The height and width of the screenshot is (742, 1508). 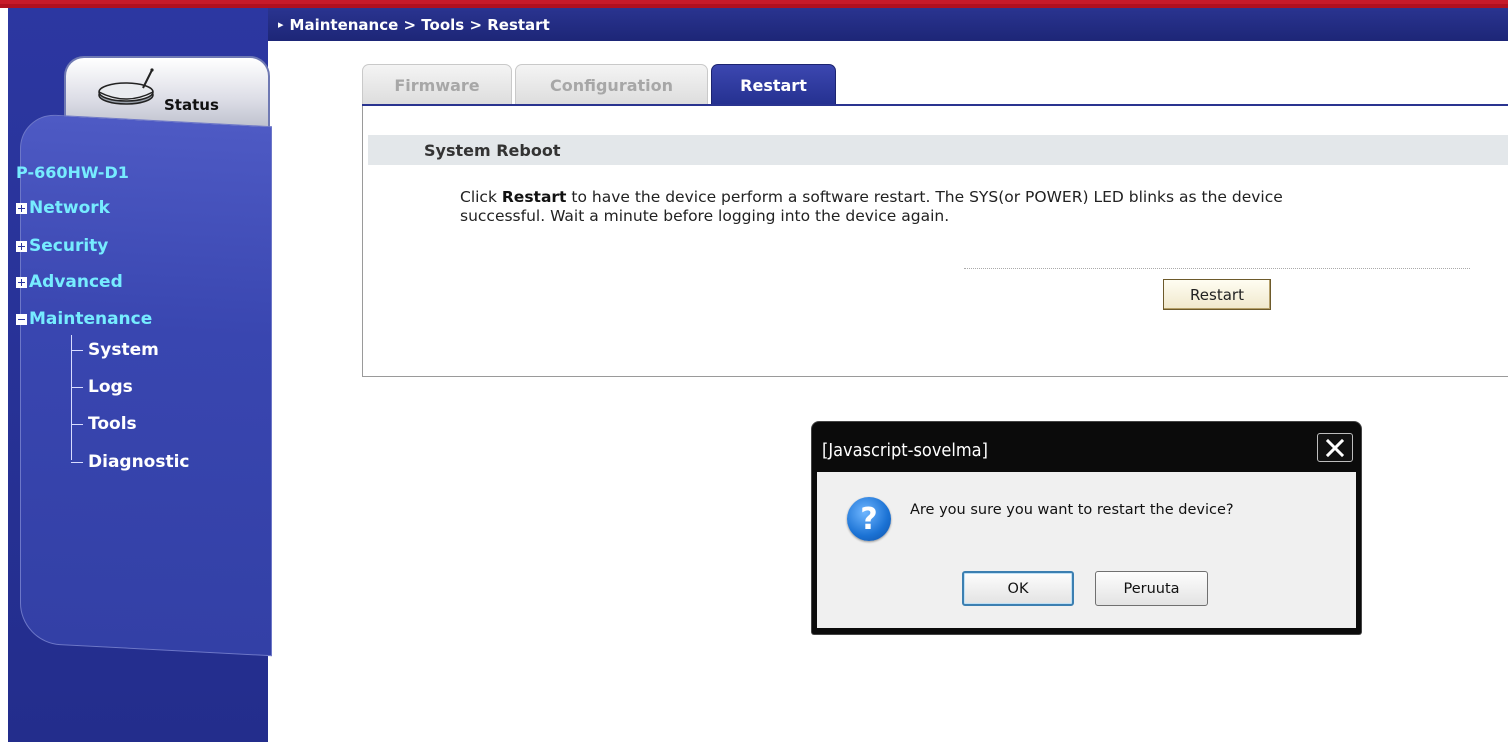 I want to click on section-title: System Reboot, so click(x=938, y=150).